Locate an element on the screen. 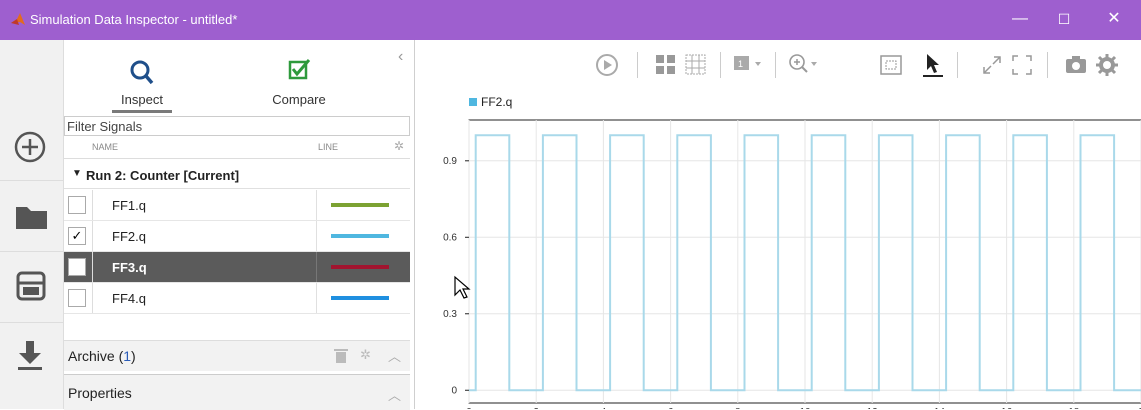  signal-checkbox: ✓ is located at coordinates (77, 236).